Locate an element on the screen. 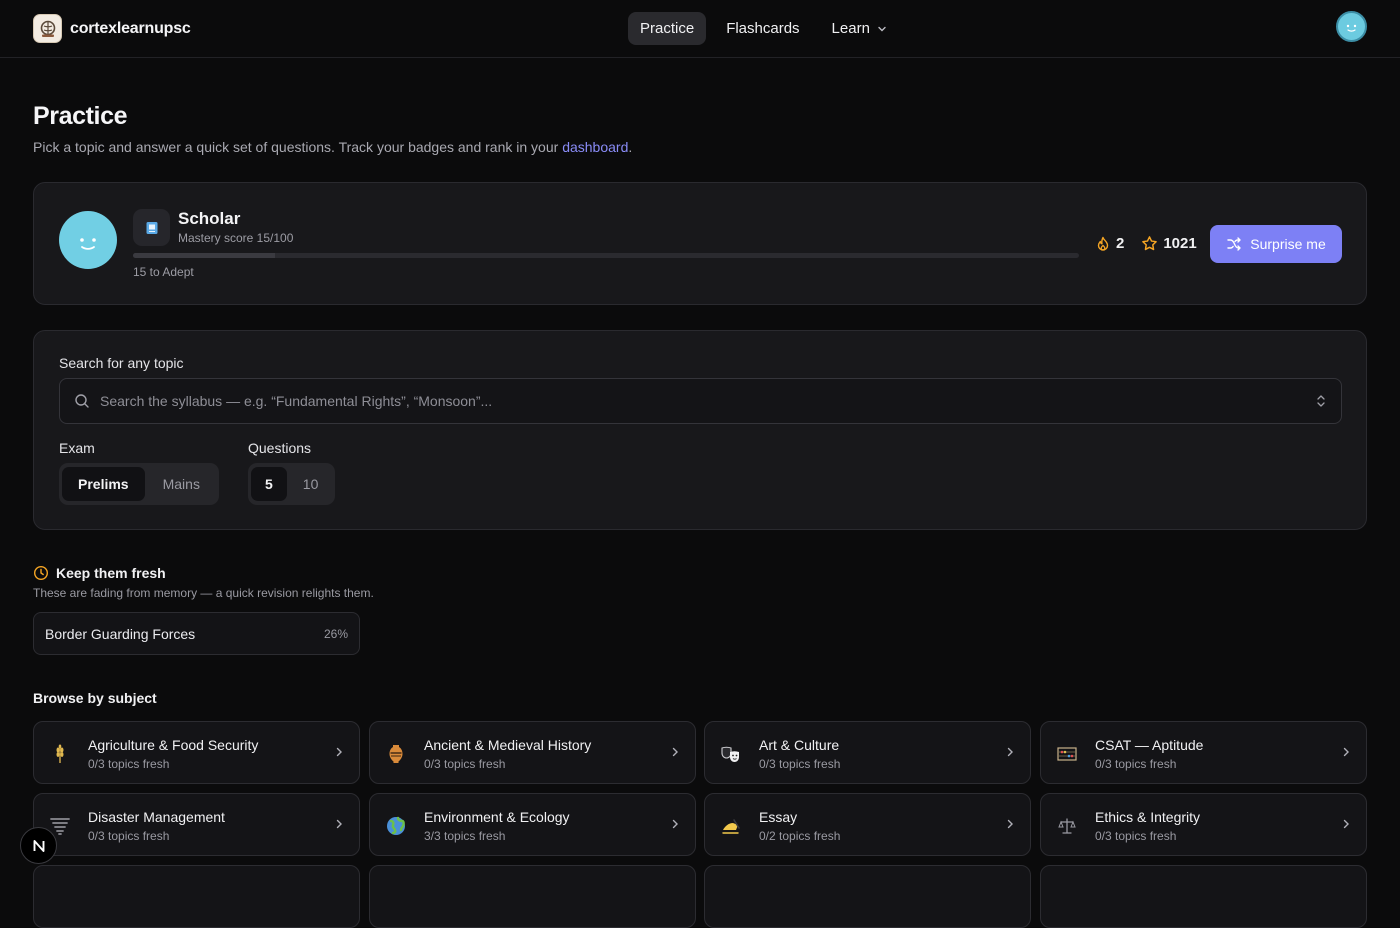 The image size is (1400, 928). flame-icon is located at coordinates (1103, 243).